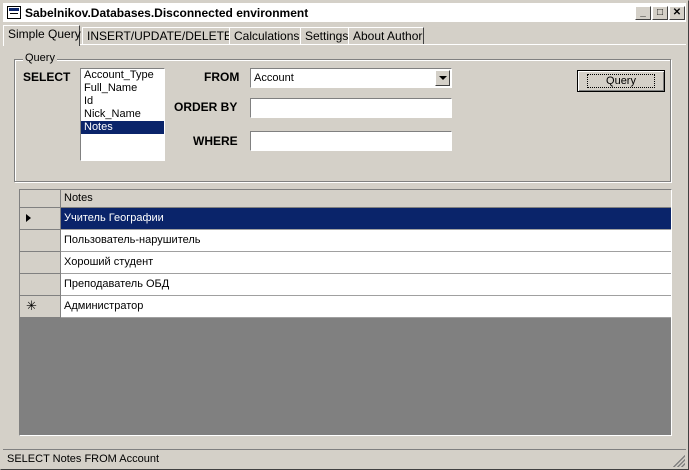 This screenshot has height=470, width=689. What do you see at coordinates (40, 307) in the screenshot?
I see `row-header: ✳` at bounding box center [40, 307].